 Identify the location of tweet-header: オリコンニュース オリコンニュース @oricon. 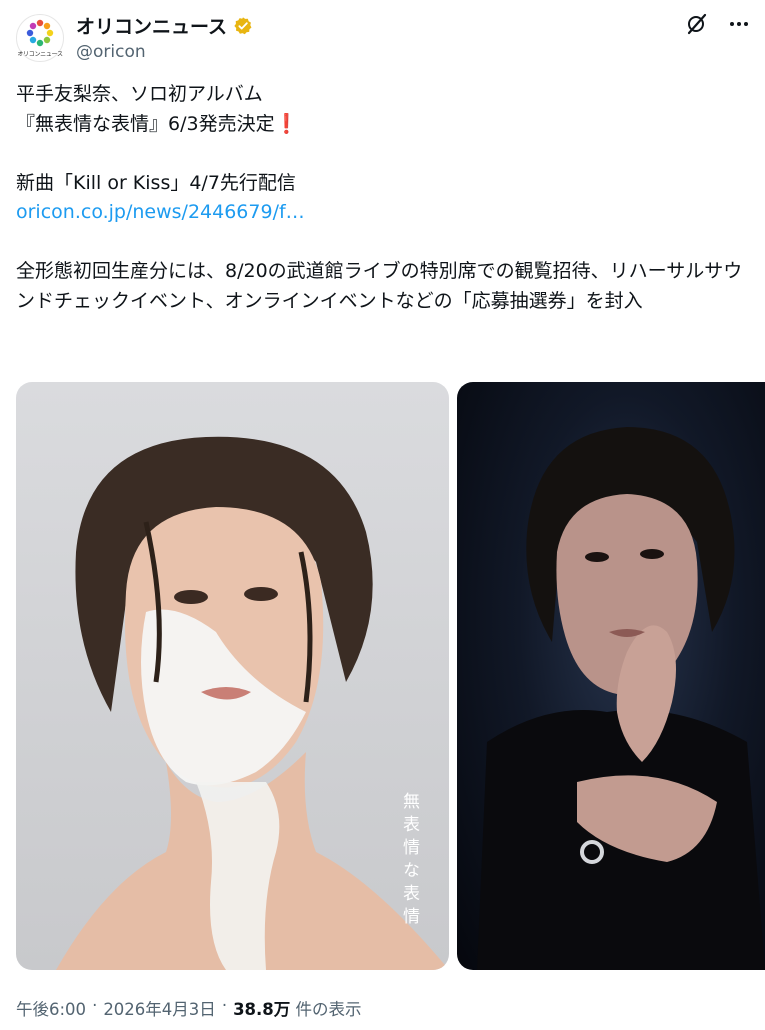
(383, 36).